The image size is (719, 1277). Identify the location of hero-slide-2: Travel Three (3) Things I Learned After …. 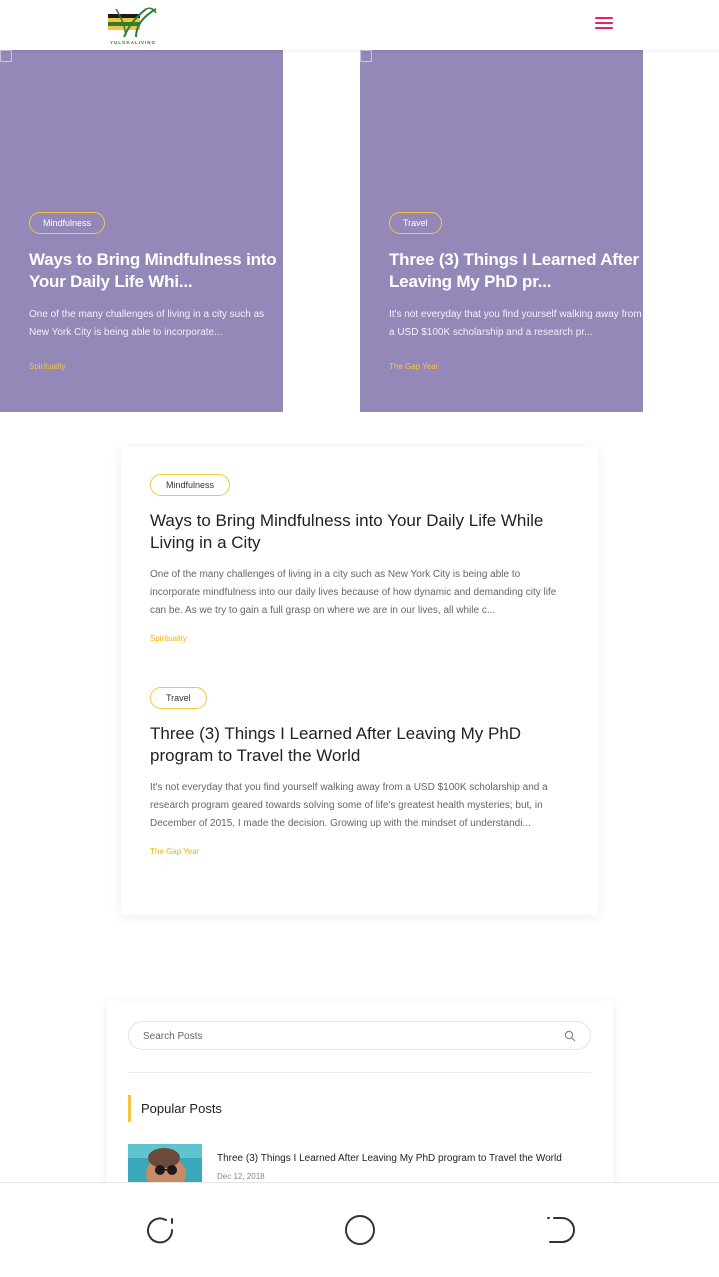
(501, 231).